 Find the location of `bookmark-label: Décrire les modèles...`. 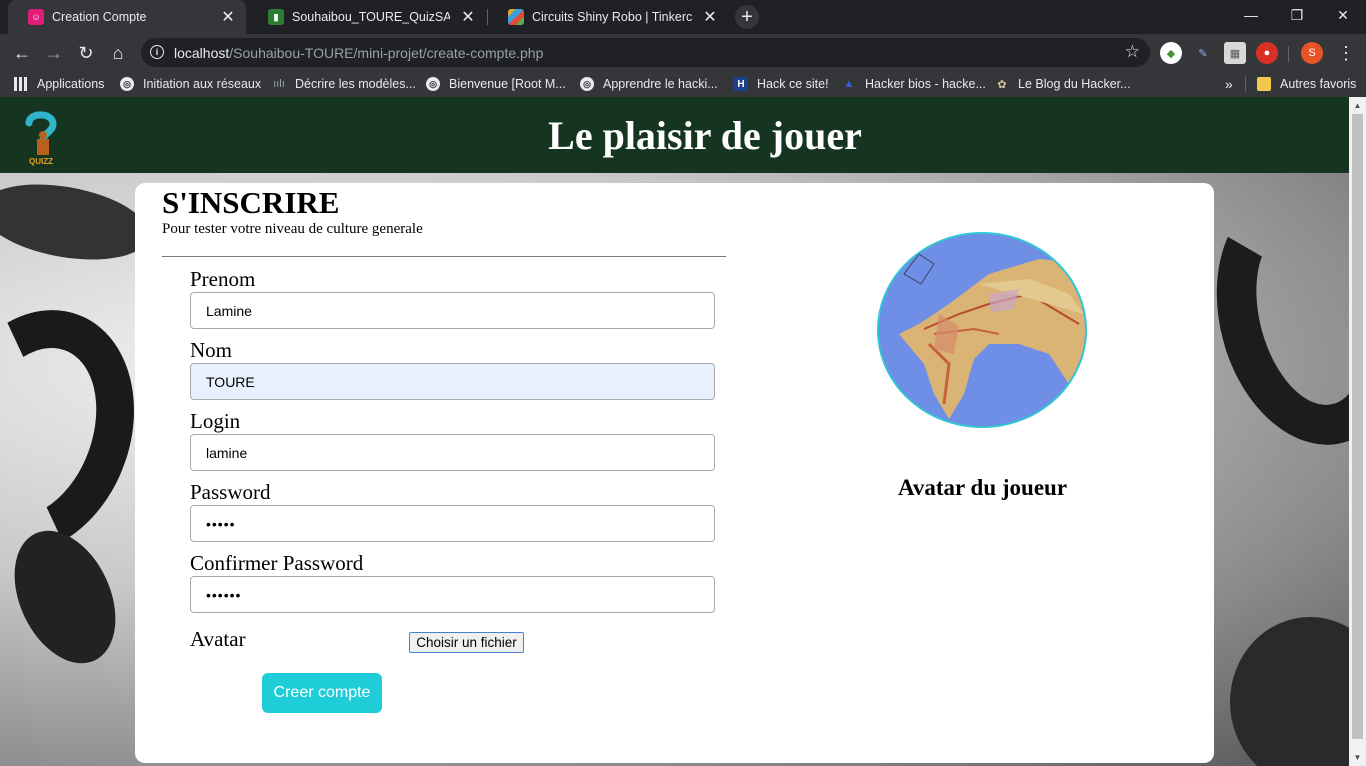

bookmark-label: Décrire les modèles... is located at coordinates (355, 84).